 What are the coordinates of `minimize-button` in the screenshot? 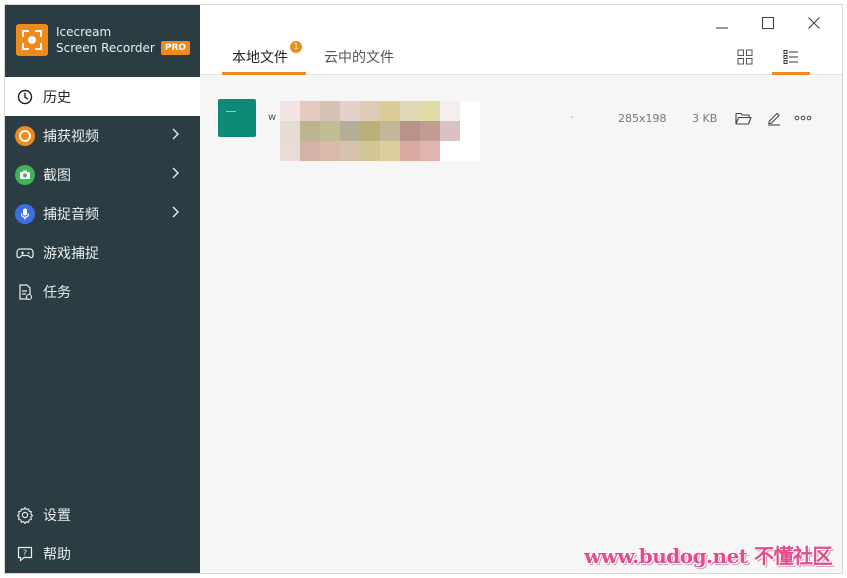 It's located at (722, 23).